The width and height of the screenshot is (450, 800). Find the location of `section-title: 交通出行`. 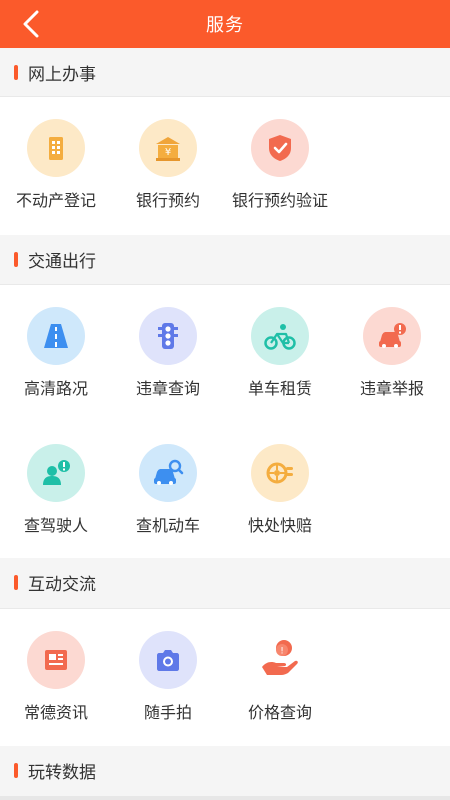

section-title: 交通出行 is located at coordinates (62, 261).